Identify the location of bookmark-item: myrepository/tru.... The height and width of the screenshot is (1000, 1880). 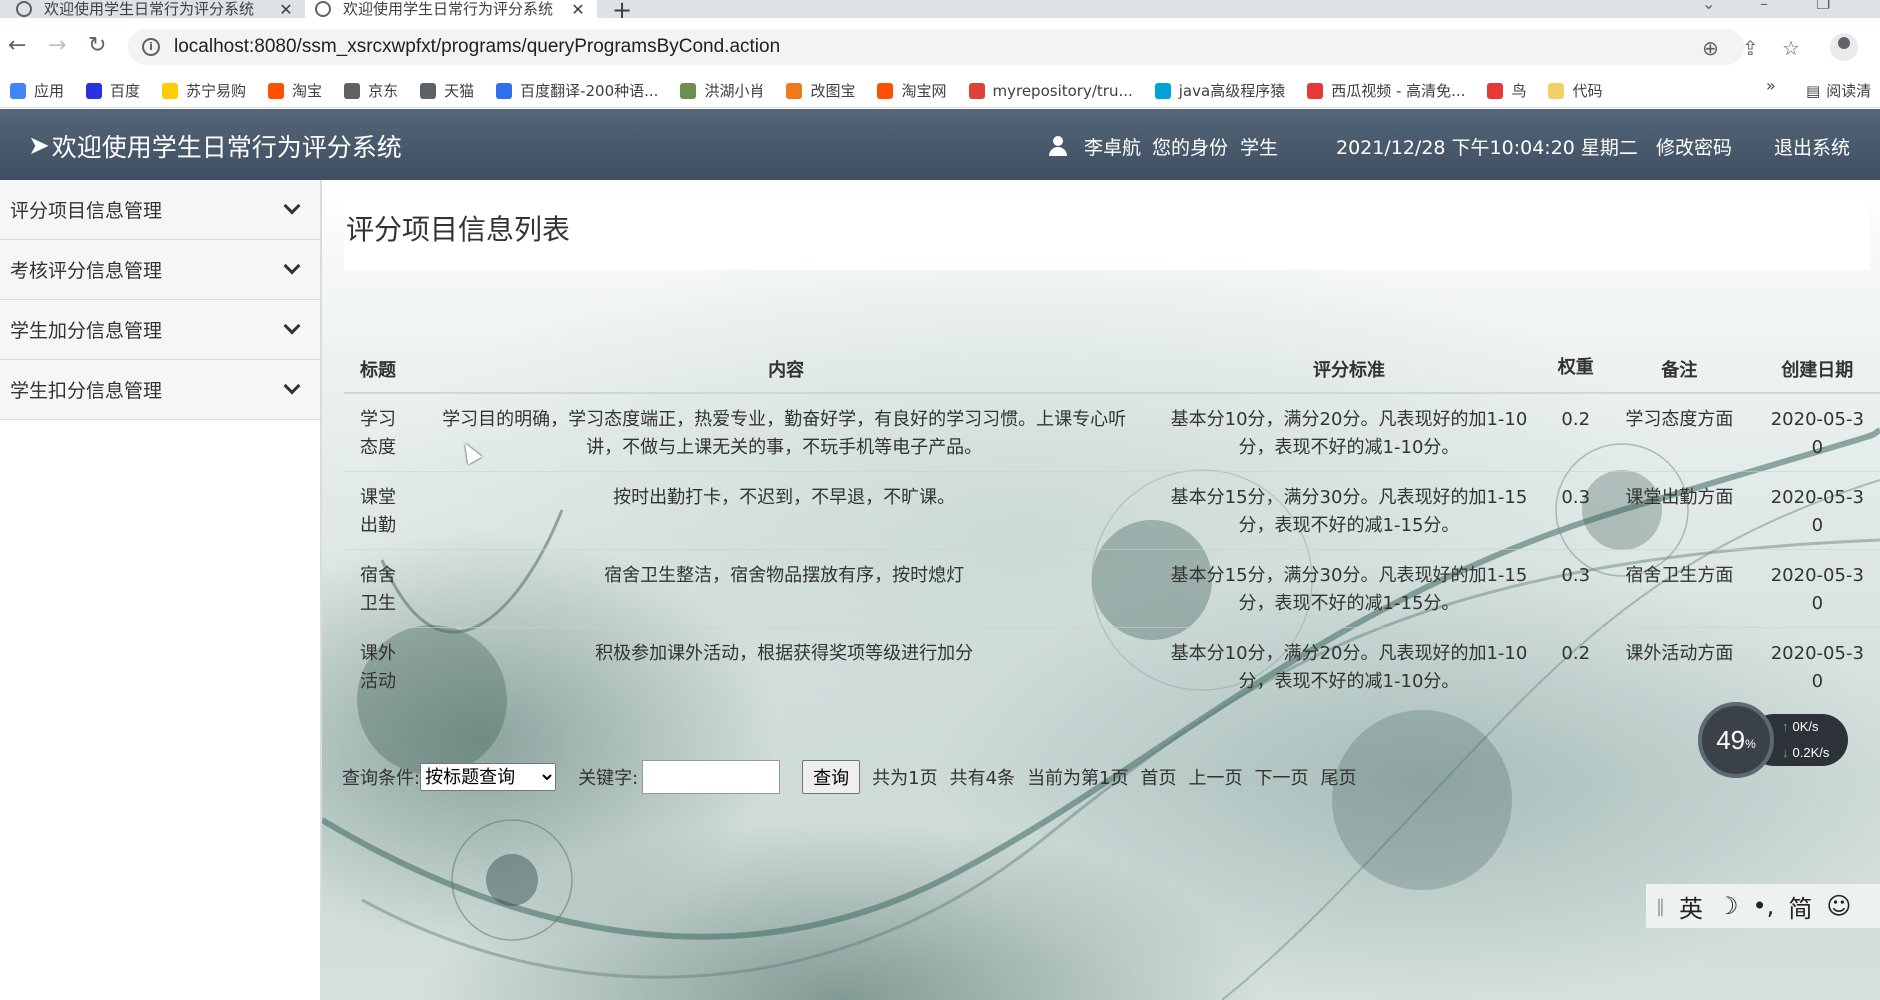
(1050, 90).